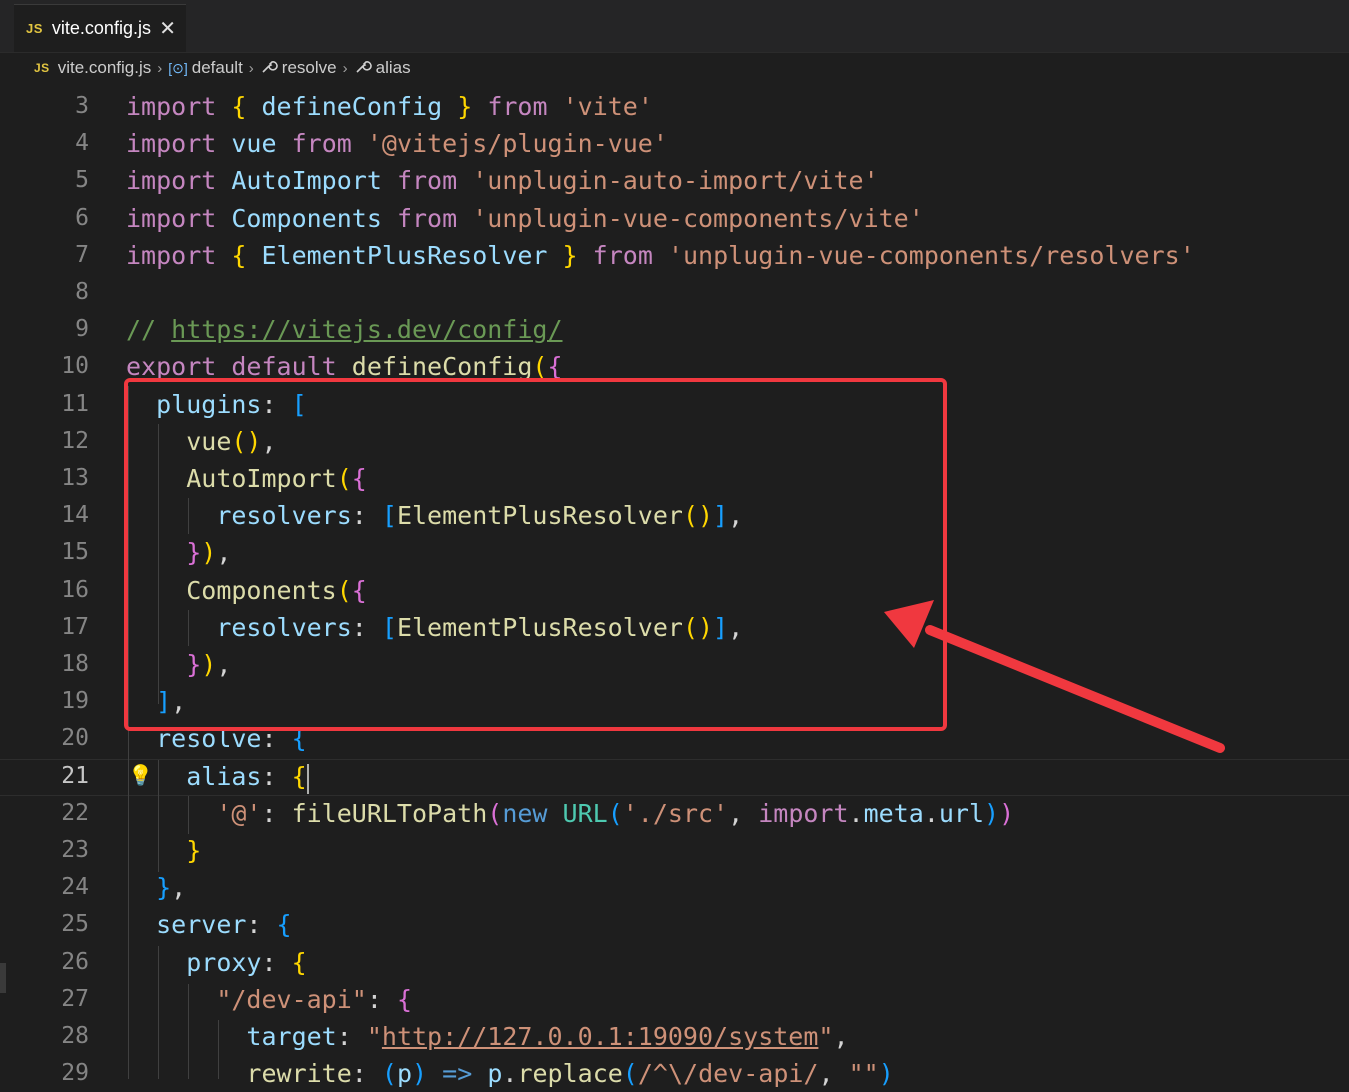 Image resolution: width=1349 pixels, height=1092 pixels. I want to click on annotation-arrow, so click(1054, 676).